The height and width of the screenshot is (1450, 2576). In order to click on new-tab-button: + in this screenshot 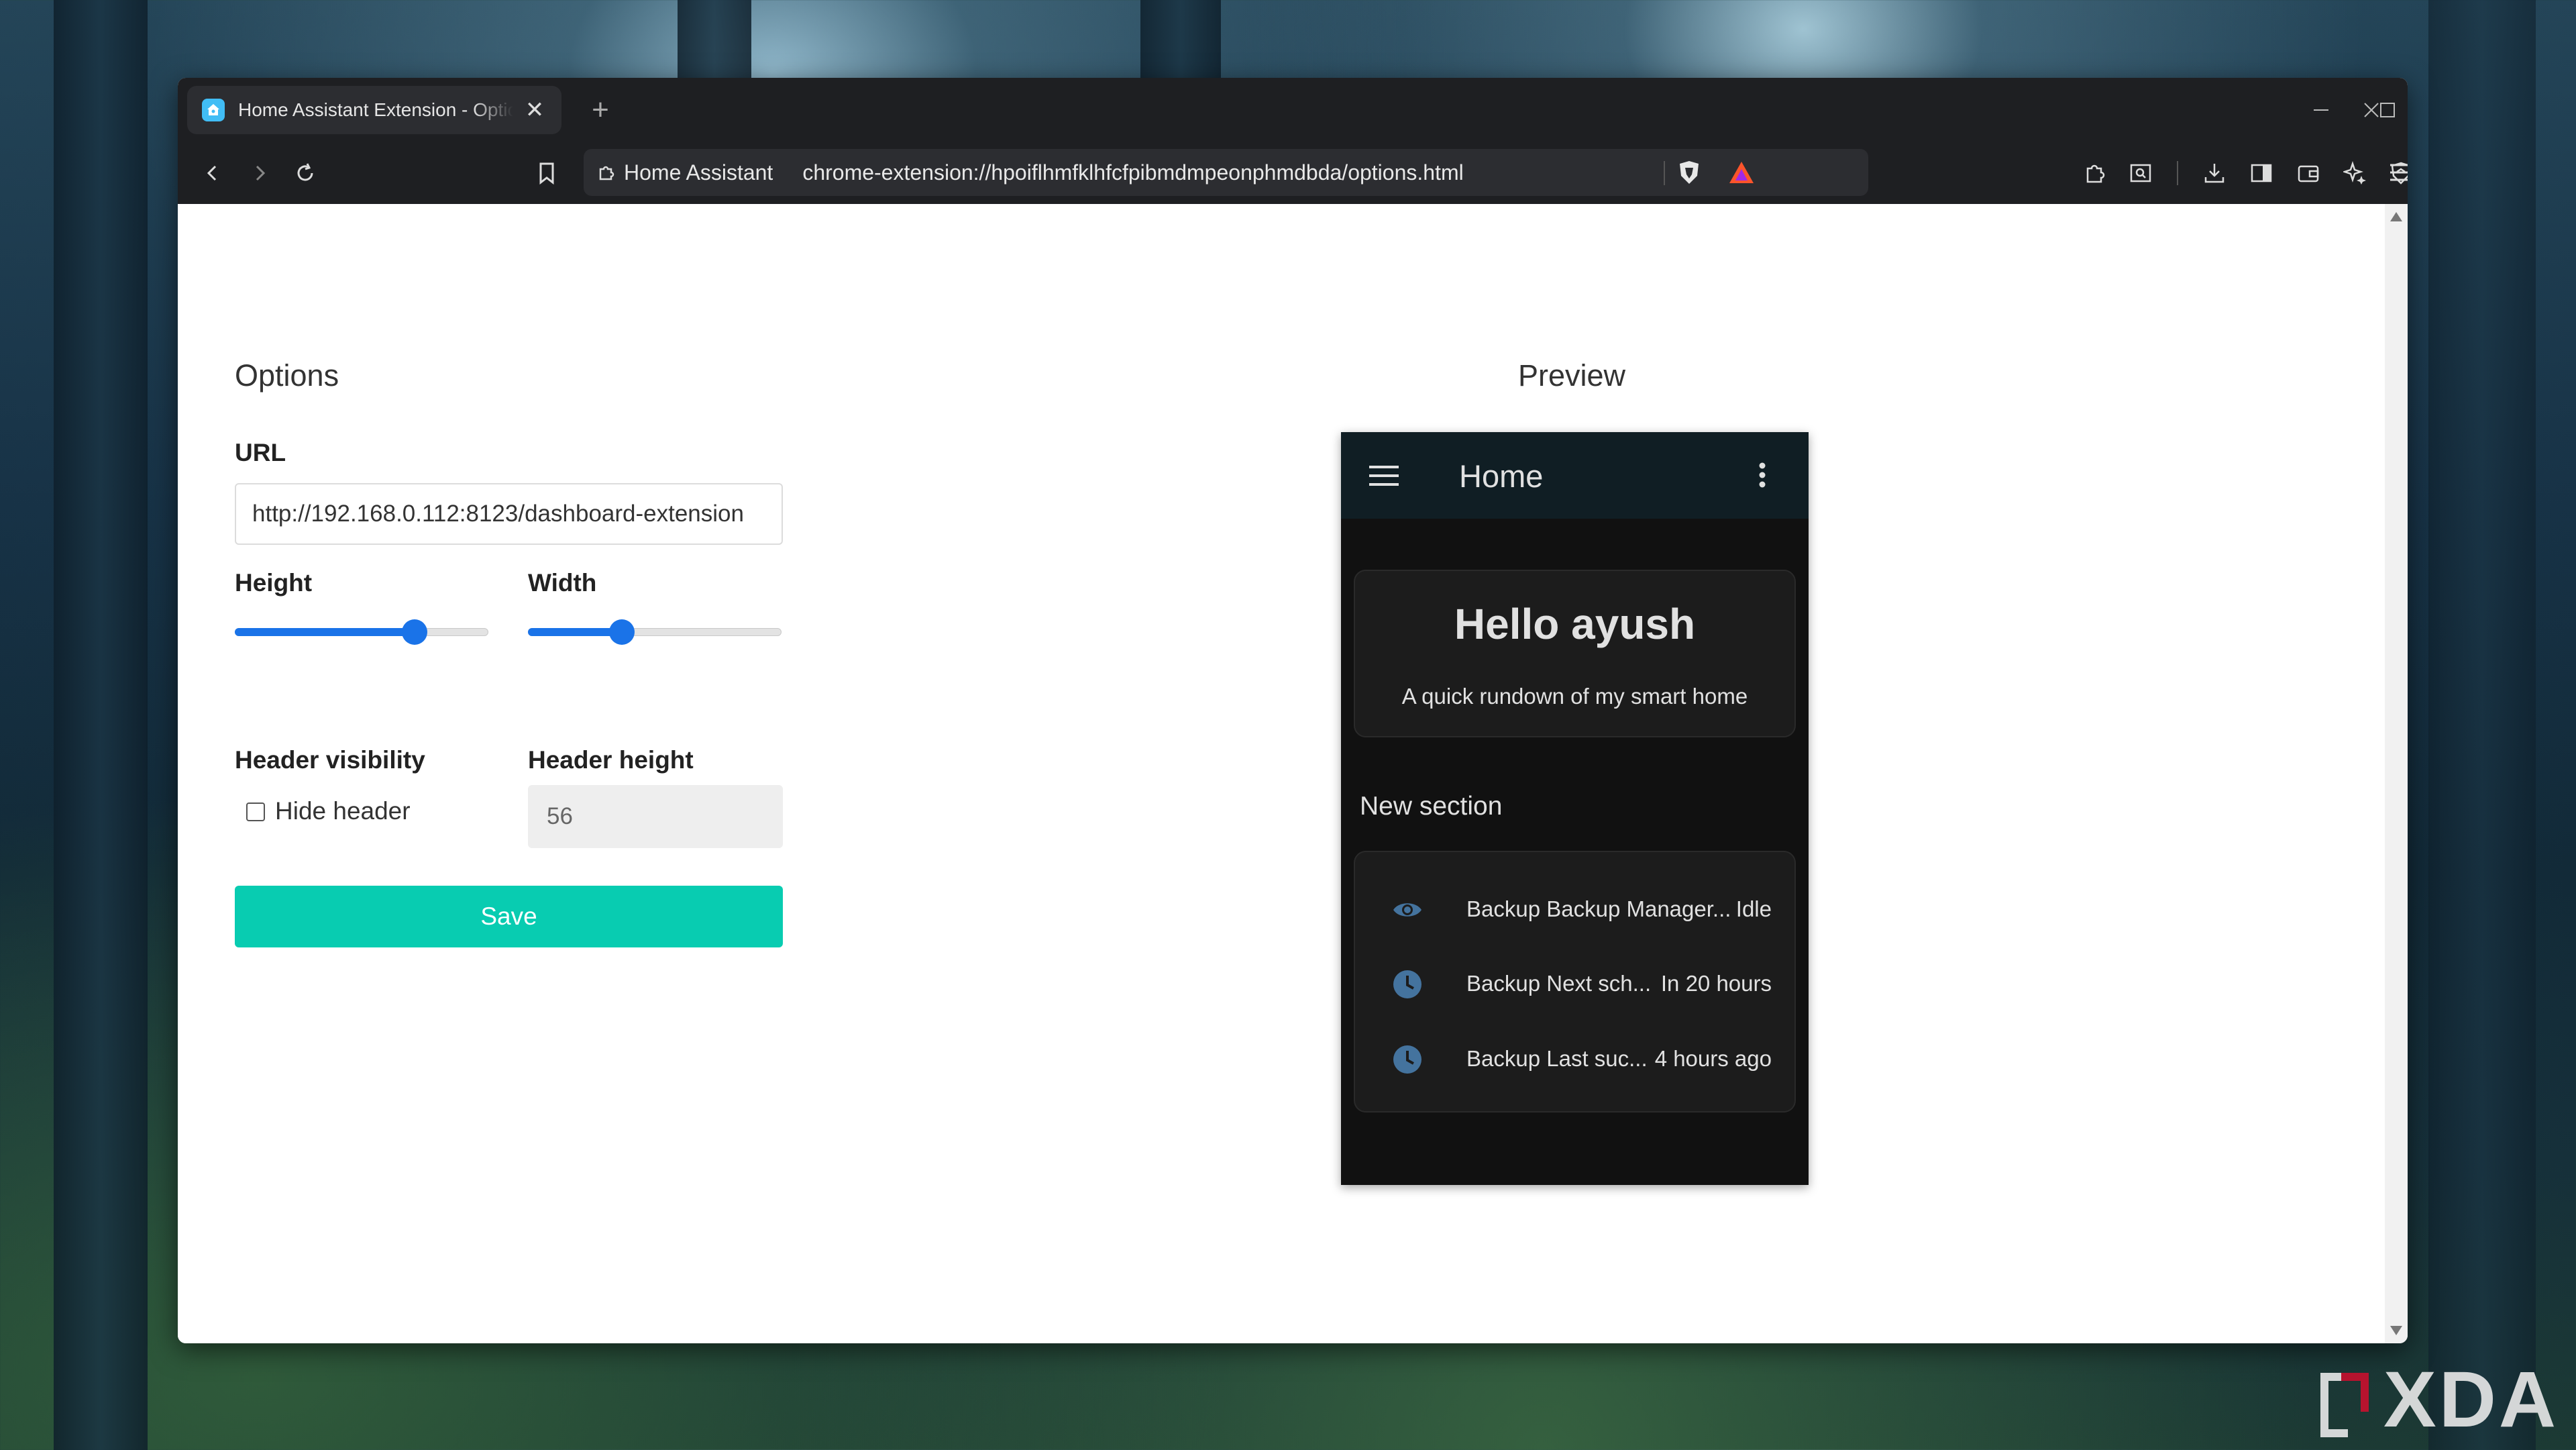, I will do `click(600, 110)`.